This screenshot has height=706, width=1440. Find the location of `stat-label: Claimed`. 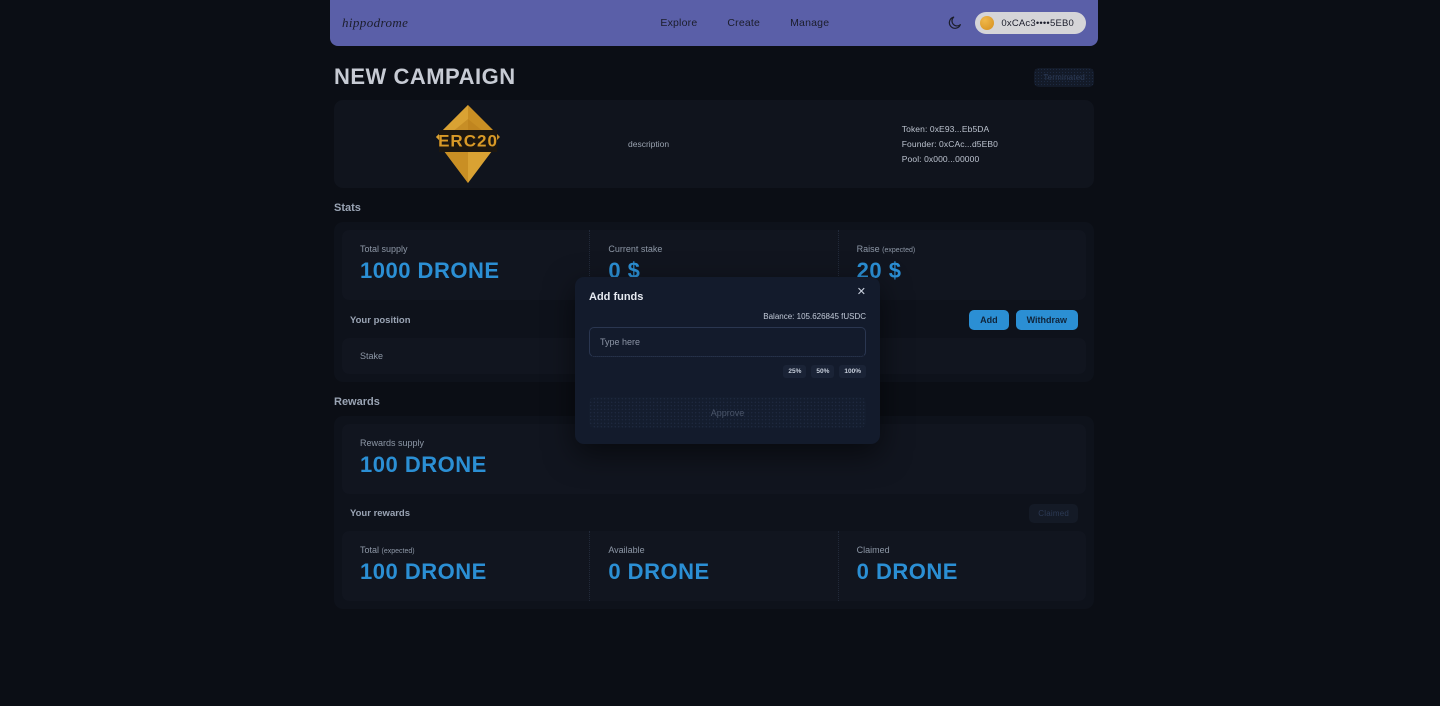

stat-label: Claimed is located at coordinates (873, 550).